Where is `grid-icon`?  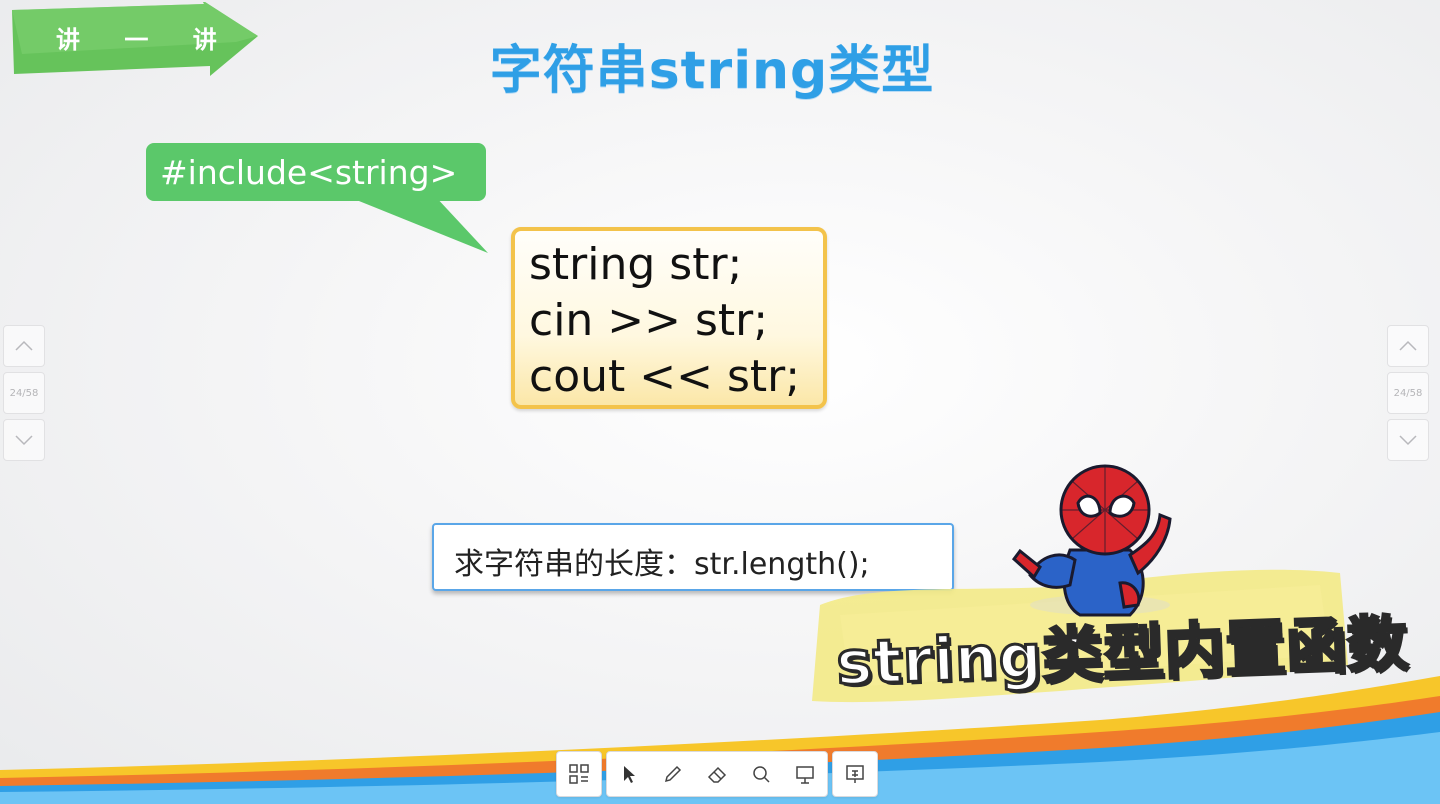 grid-icon is located at coordinates (579, 774).